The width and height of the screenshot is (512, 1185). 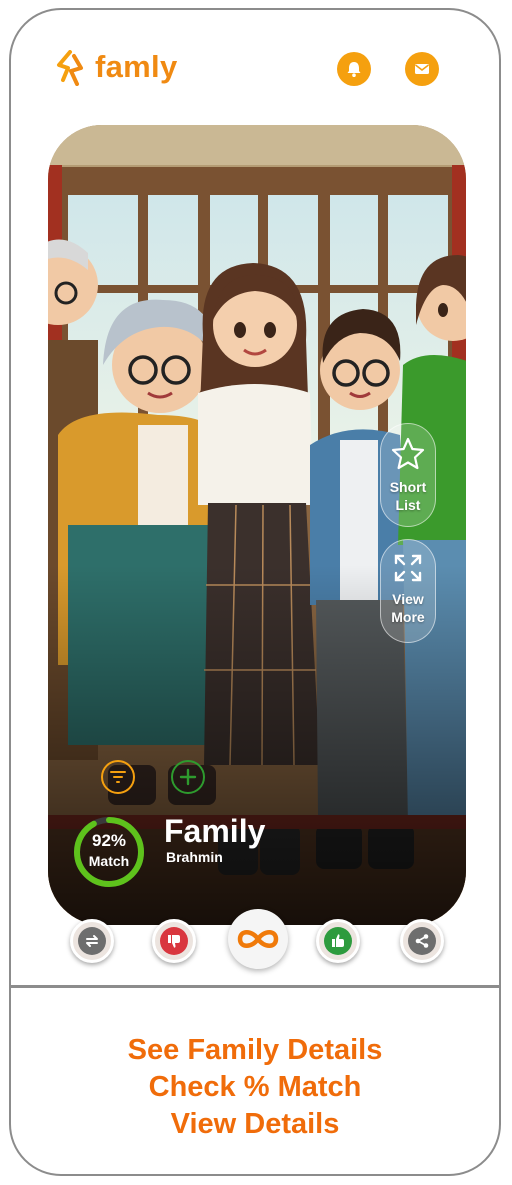 I want to click on match-percent: 92%, so click(x=109, y=840).